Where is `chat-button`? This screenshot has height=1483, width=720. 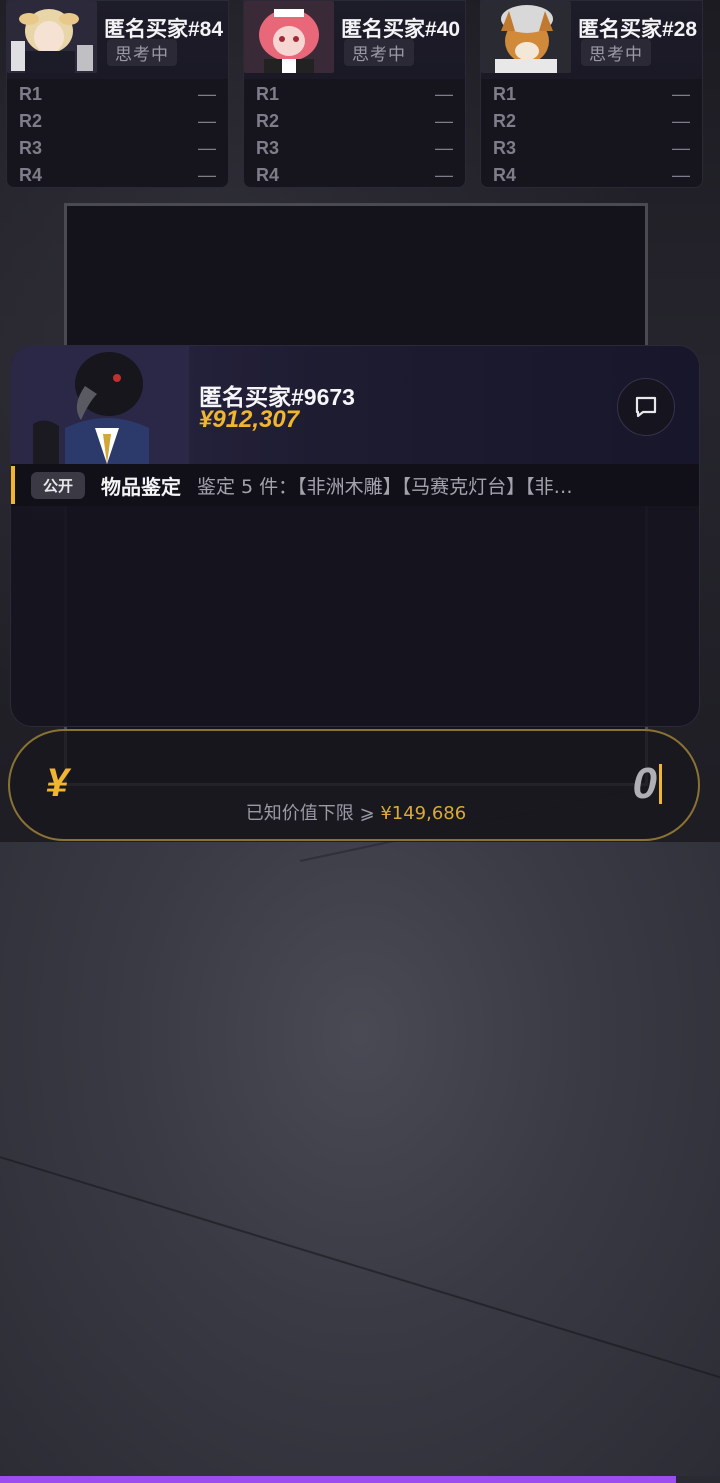
chat-button is located at coordinates (646, 407).